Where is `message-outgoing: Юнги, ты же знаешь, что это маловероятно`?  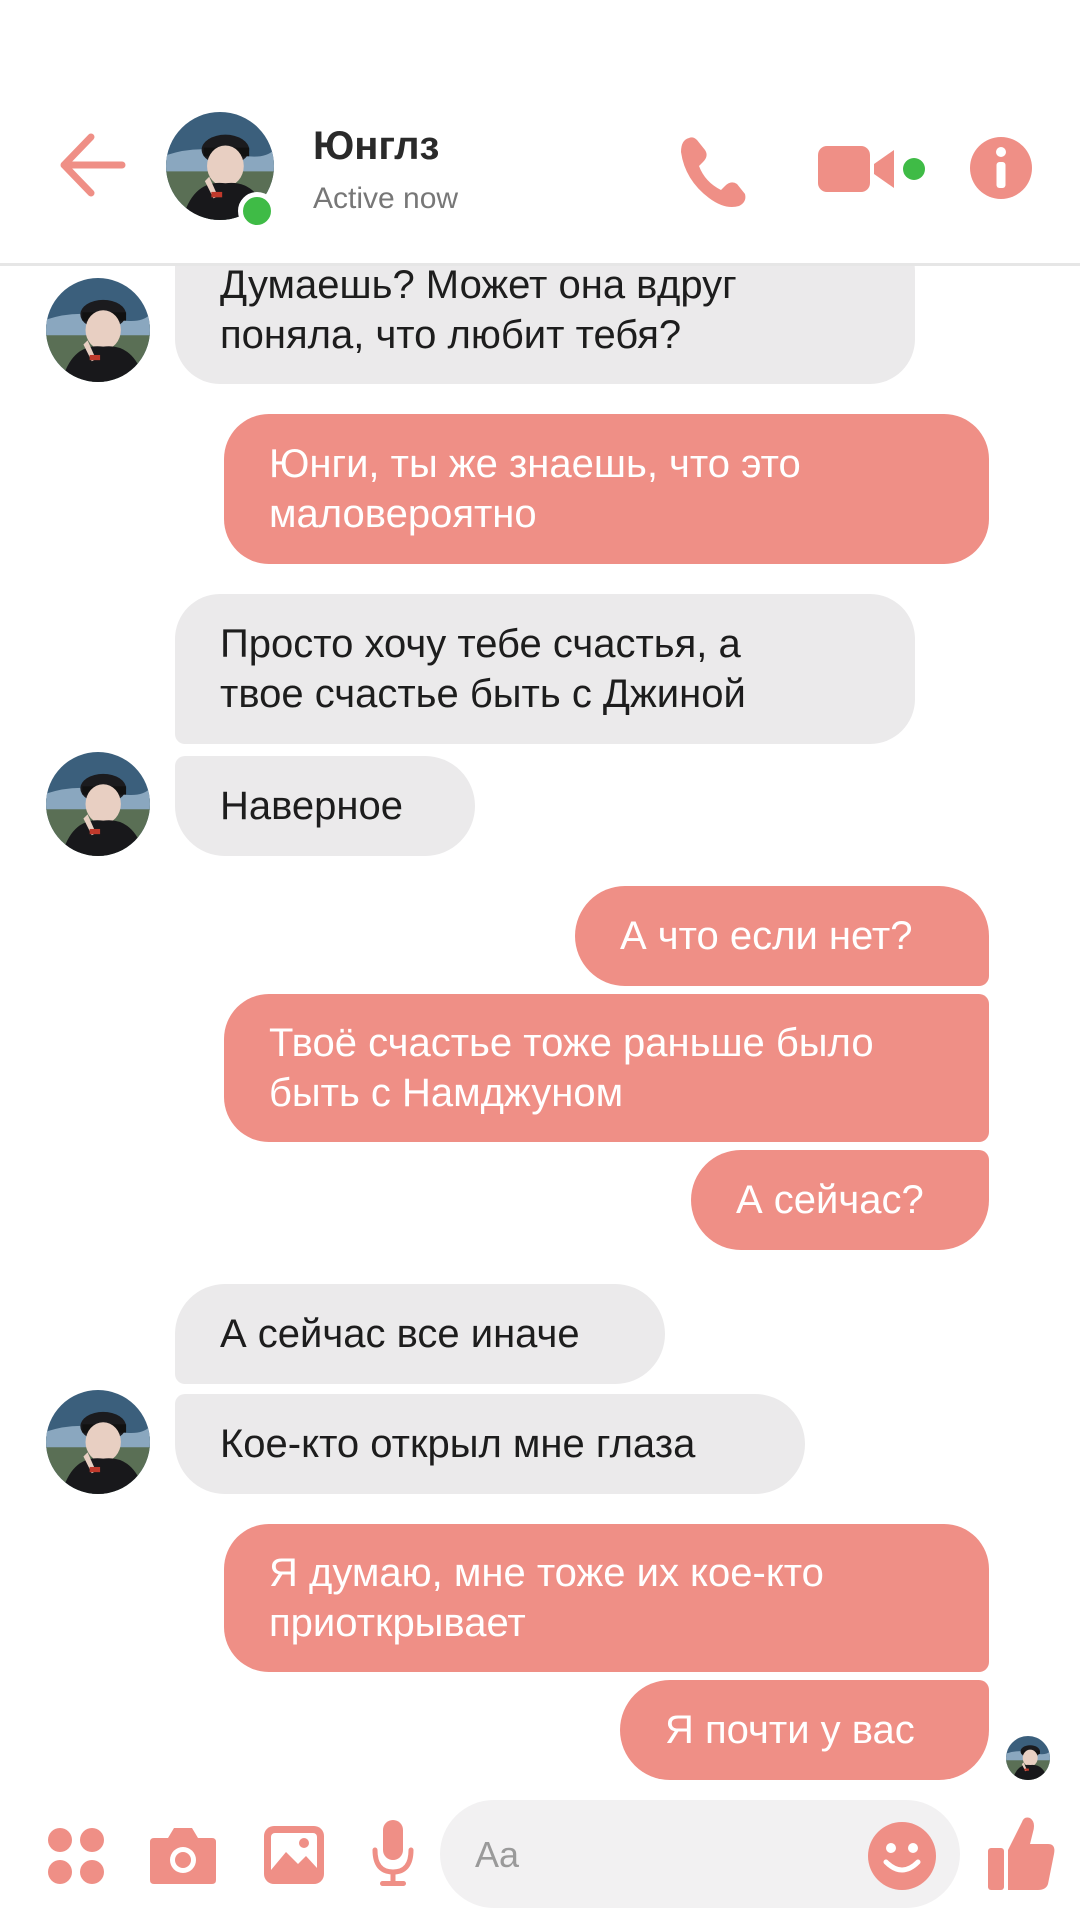 message-outgoing: Юнги, ты же знаешь, что это маловероятно is located at coordinates (606, 489).